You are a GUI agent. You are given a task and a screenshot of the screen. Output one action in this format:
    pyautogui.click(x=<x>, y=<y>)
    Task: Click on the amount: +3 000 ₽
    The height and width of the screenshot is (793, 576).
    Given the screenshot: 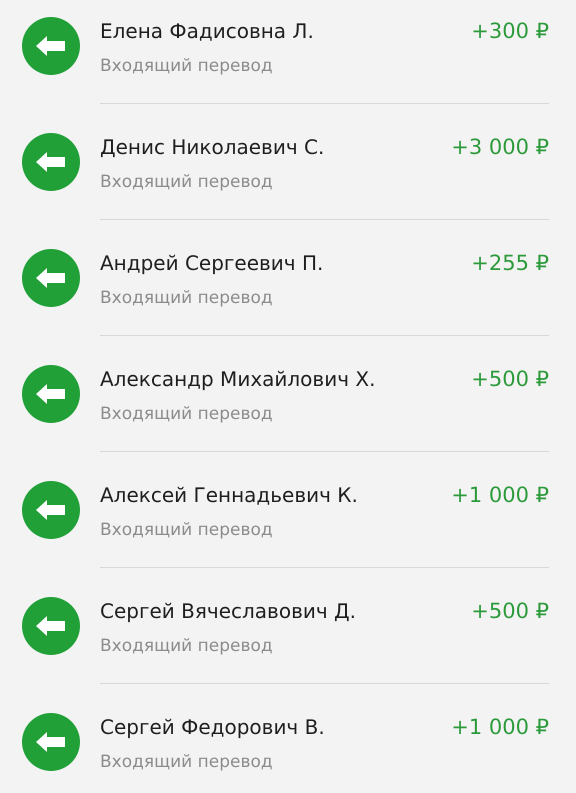 What is the action you would take?
    pyautogui.click(x=500, y=147)
    